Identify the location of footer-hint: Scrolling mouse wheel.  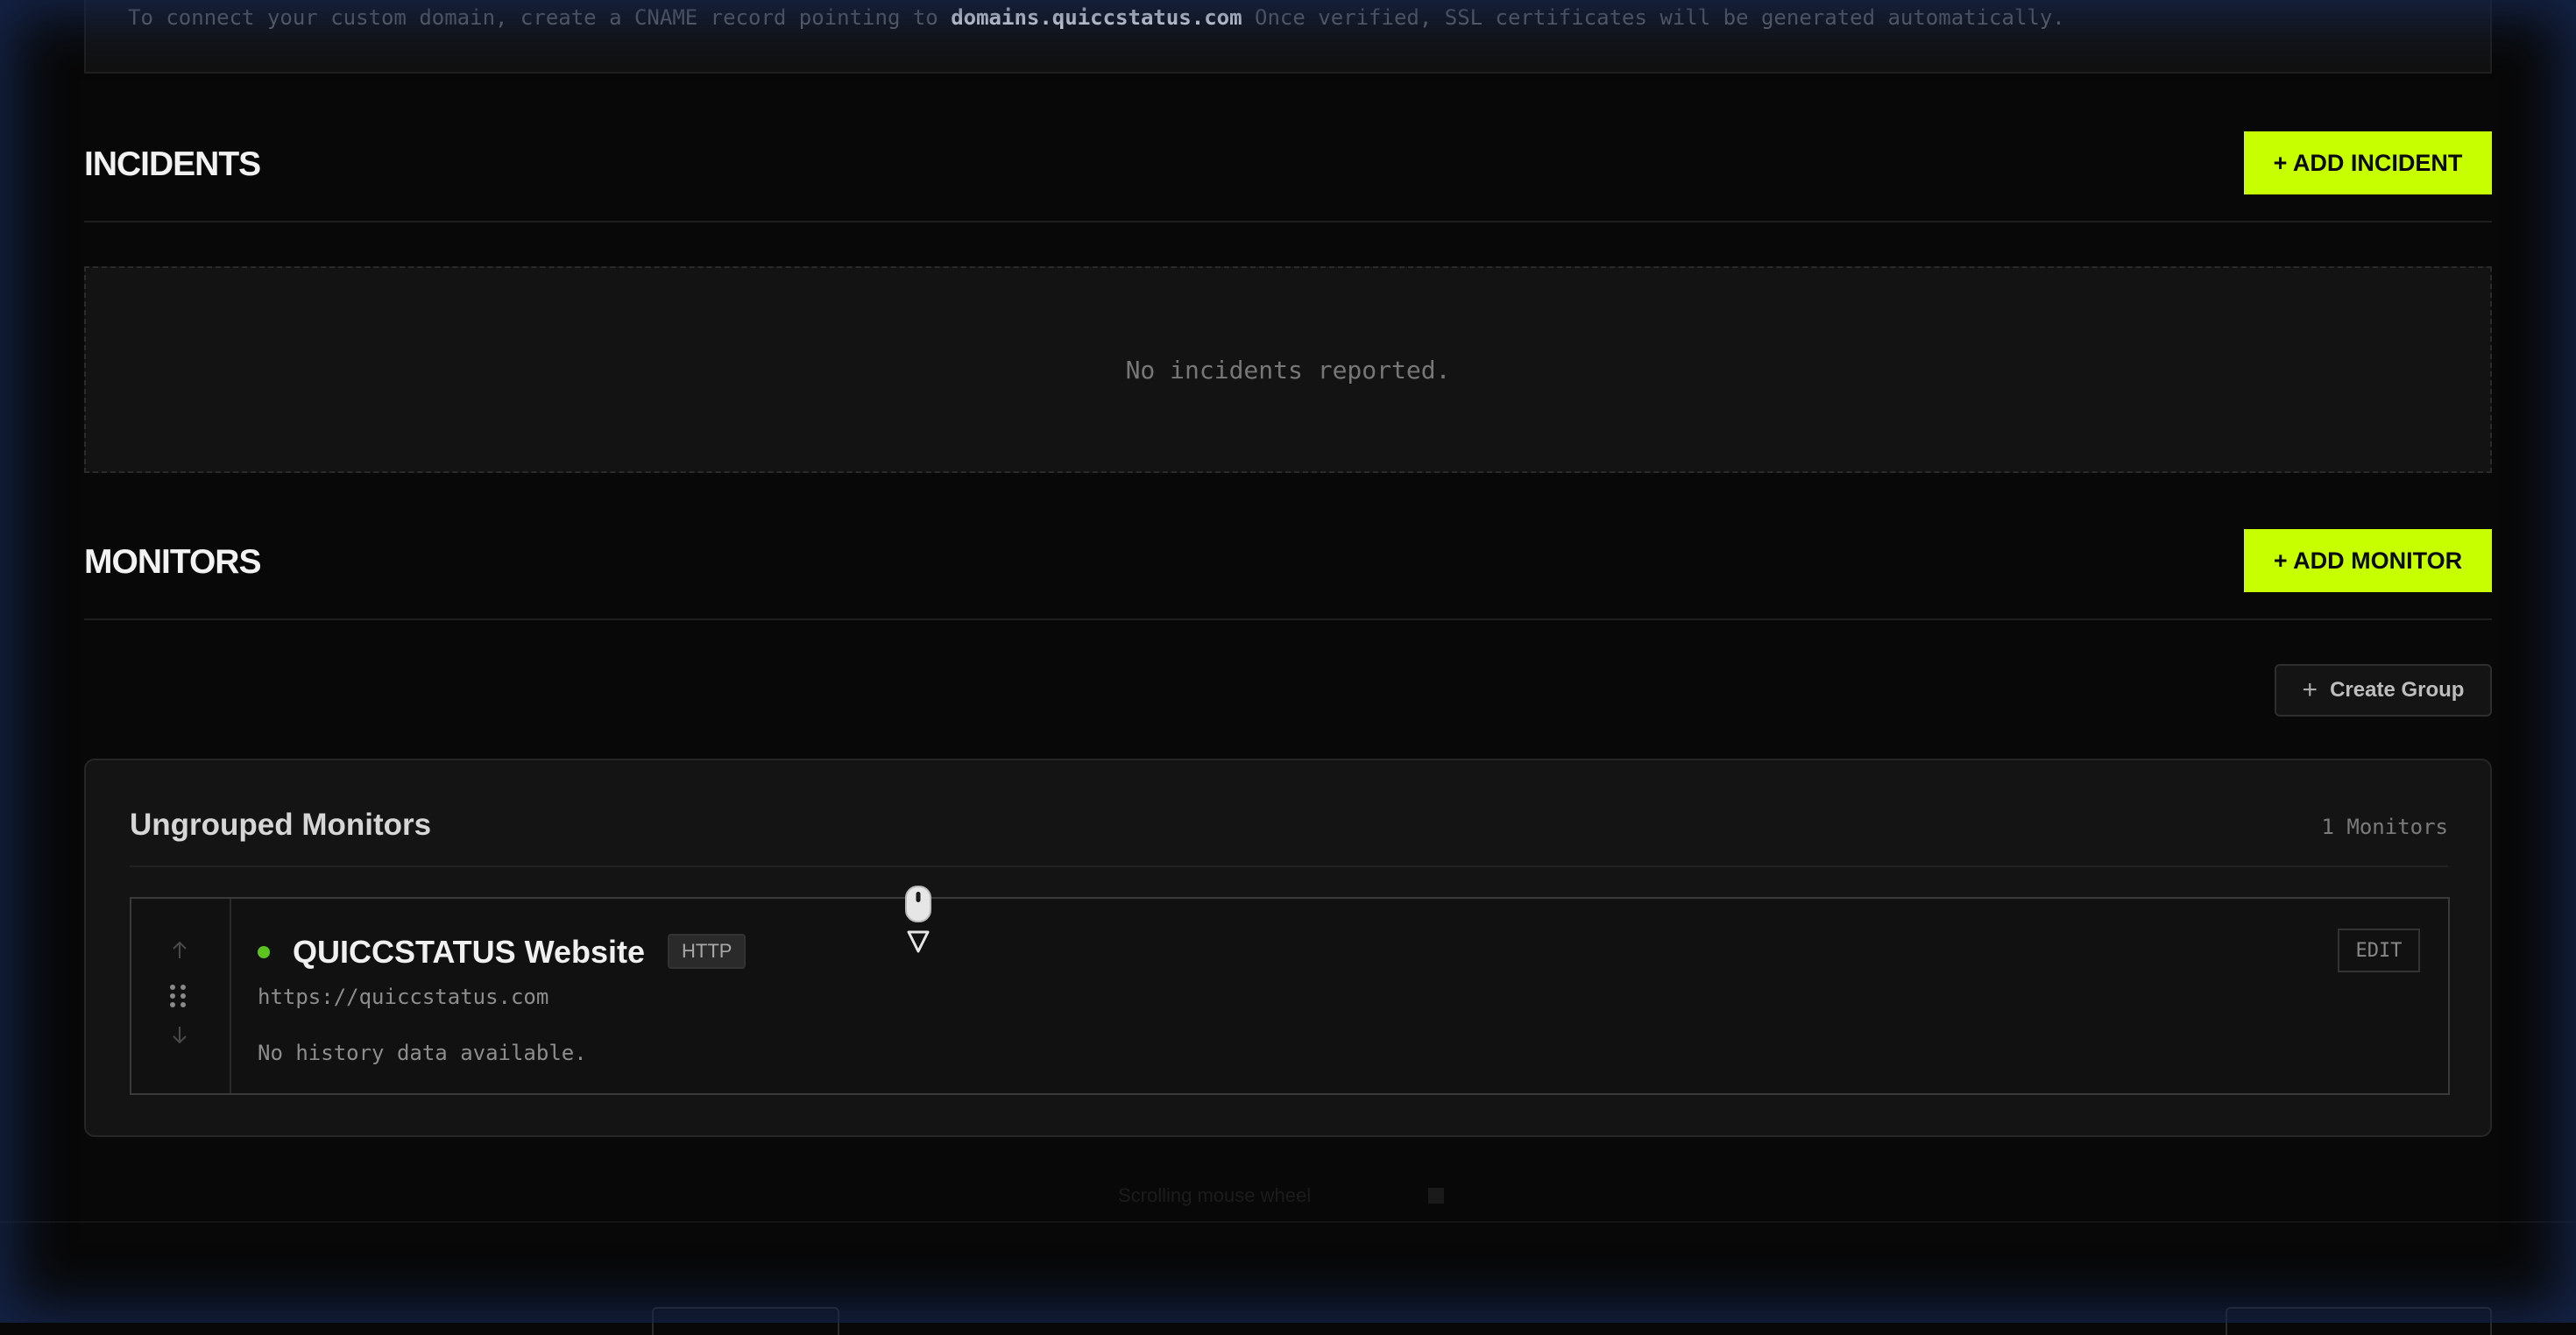
(1215, 1195).